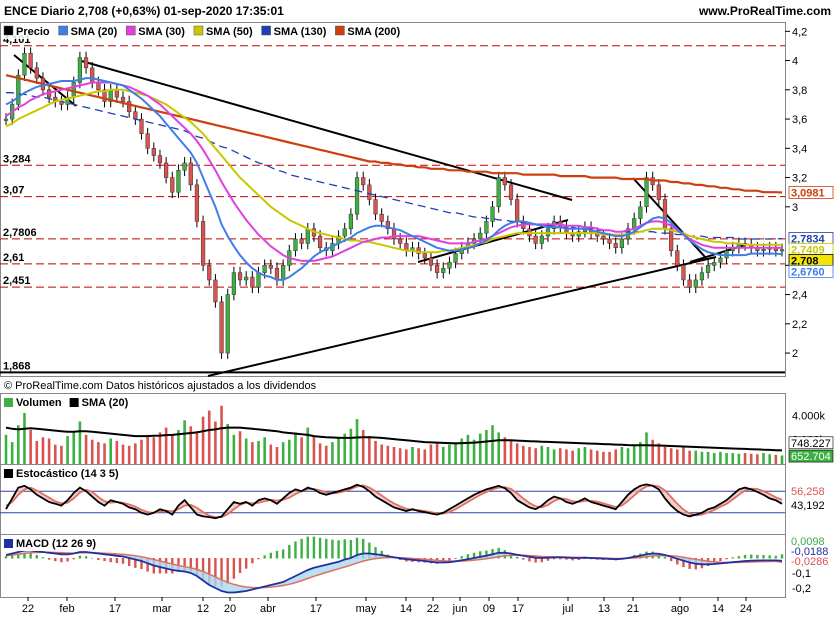 This screenshot has height=620, width=835. What do you see at coordinates (801, 589) in the screenshot?
I see `macd-tick-label: -0,2` at bounding box center [801, 589].